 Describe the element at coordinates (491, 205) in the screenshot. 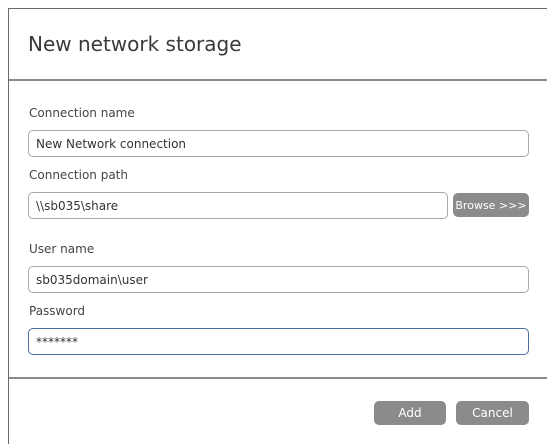

I see `browse-button: Browse >>>` at that location.